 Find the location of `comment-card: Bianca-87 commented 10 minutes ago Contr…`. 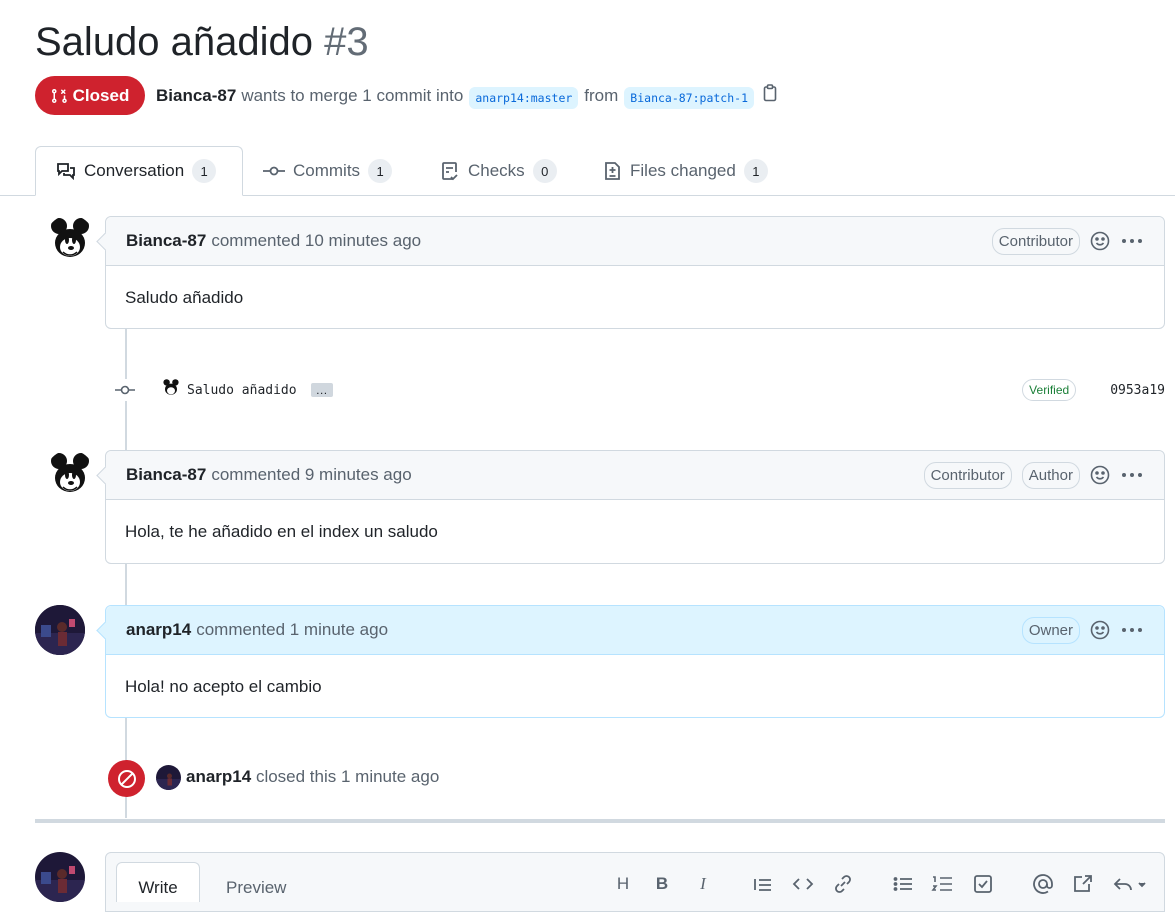

comment-card: Bianca-87 commented 10 minutes ago Contr… is located at coordinates (630, 272).